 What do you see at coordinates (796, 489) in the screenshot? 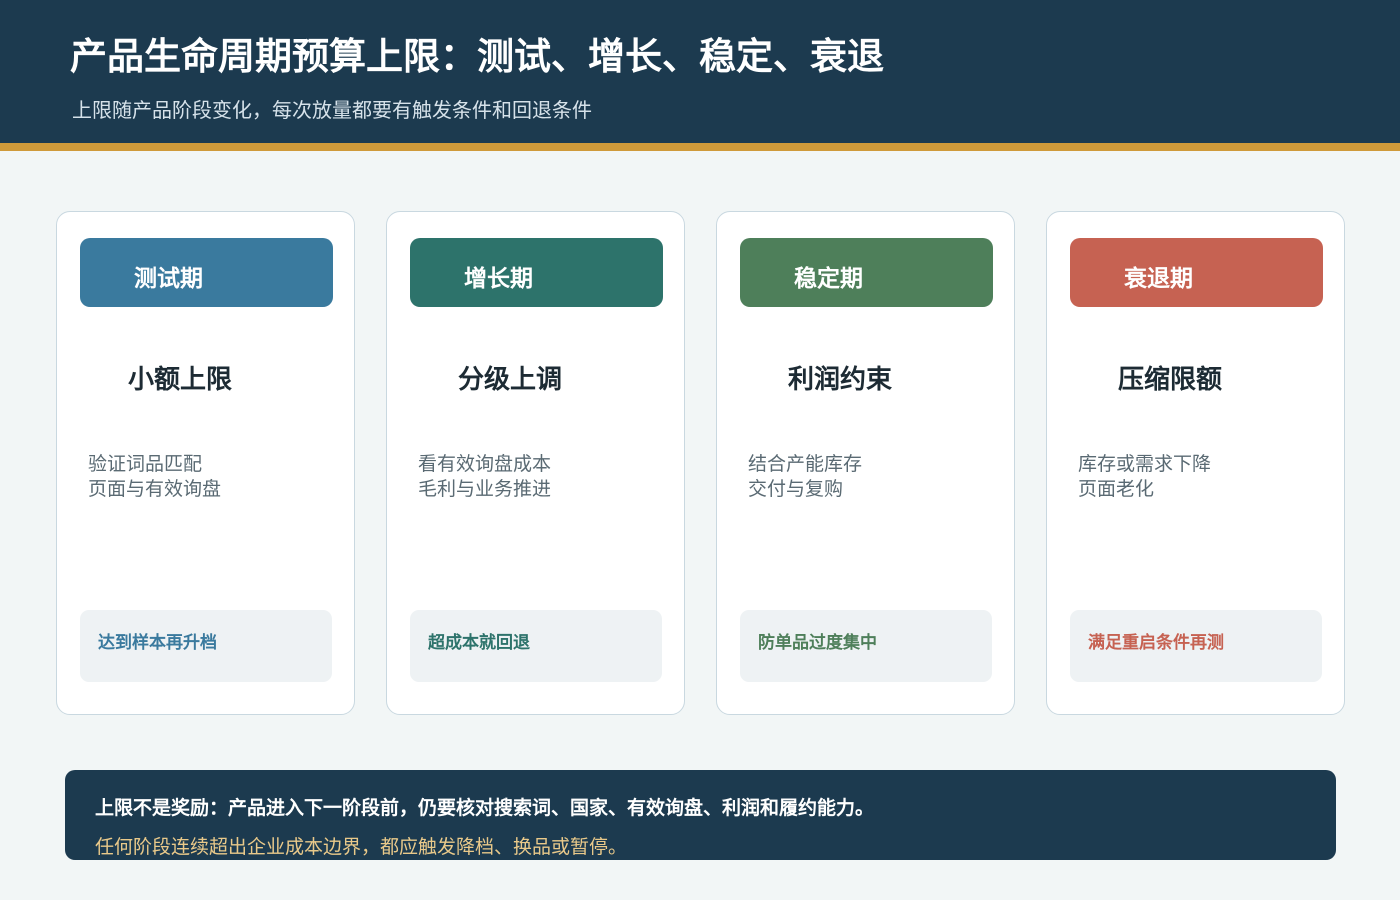
I see `stage-description-line: 交付与复购` at bounding box center [796, 489].